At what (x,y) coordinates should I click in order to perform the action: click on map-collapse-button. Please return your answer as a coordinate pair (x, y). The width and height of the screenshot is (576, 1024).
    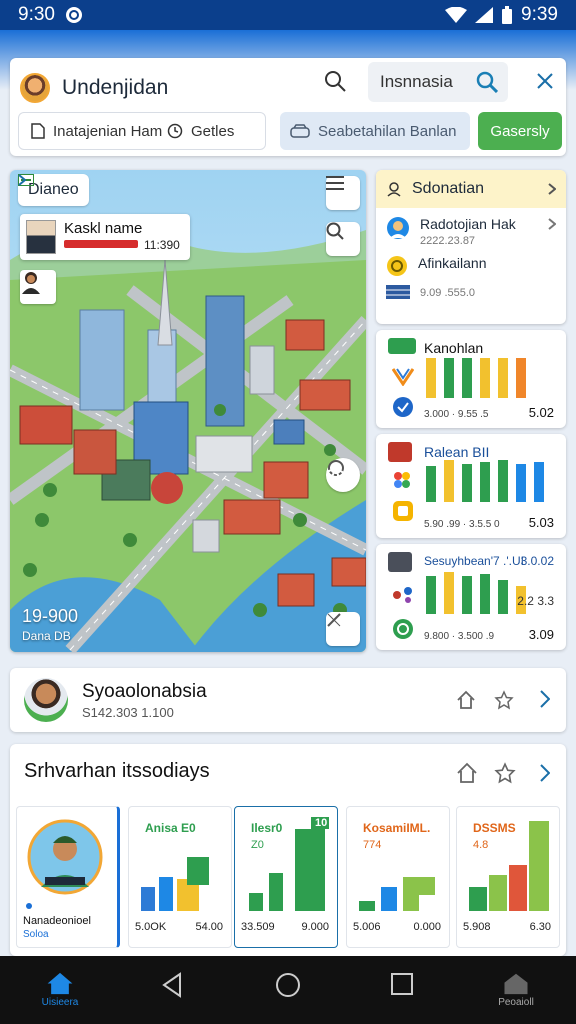
    Looking at the image, I should click on (343, 629).